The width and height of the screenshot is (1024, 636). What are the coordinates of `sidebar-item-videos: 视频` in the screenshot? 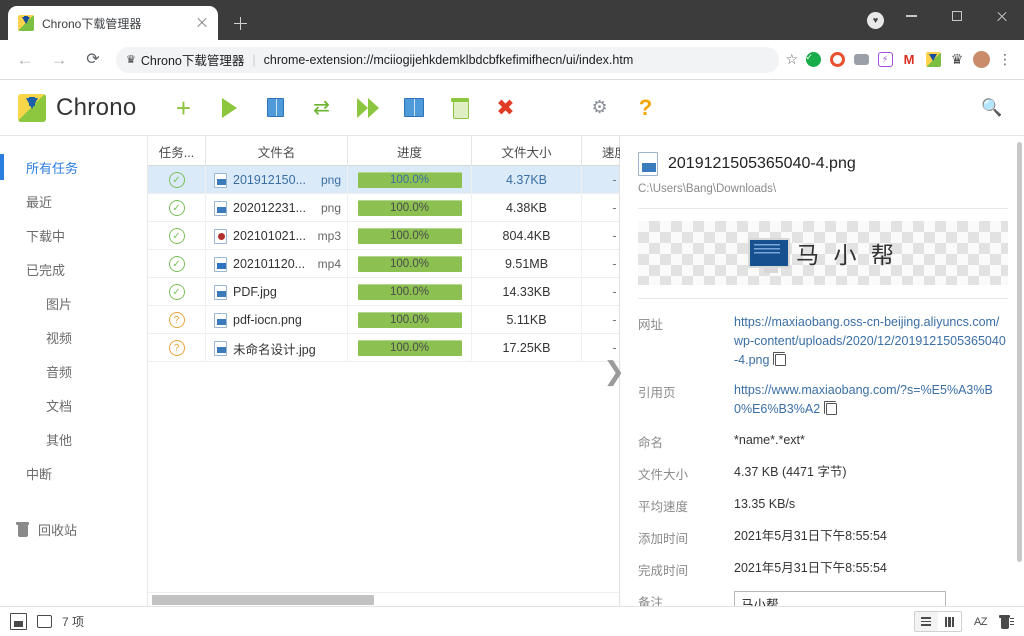 It's located at (73, 337).